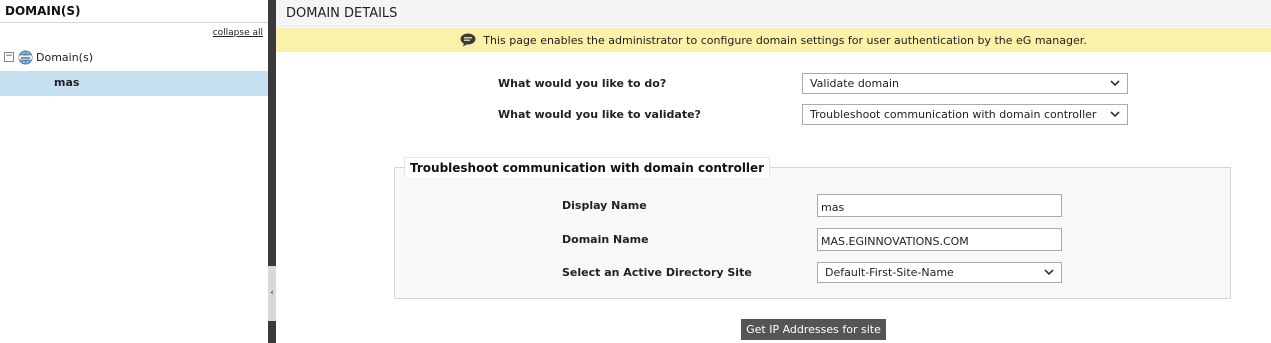 The image size is (1271, 343). What do you see at coordinates (813, 329) in the screenshot?
I see `get-ip-addresses-button: Get IP Addresses for site` at bounding box center [813, 329].